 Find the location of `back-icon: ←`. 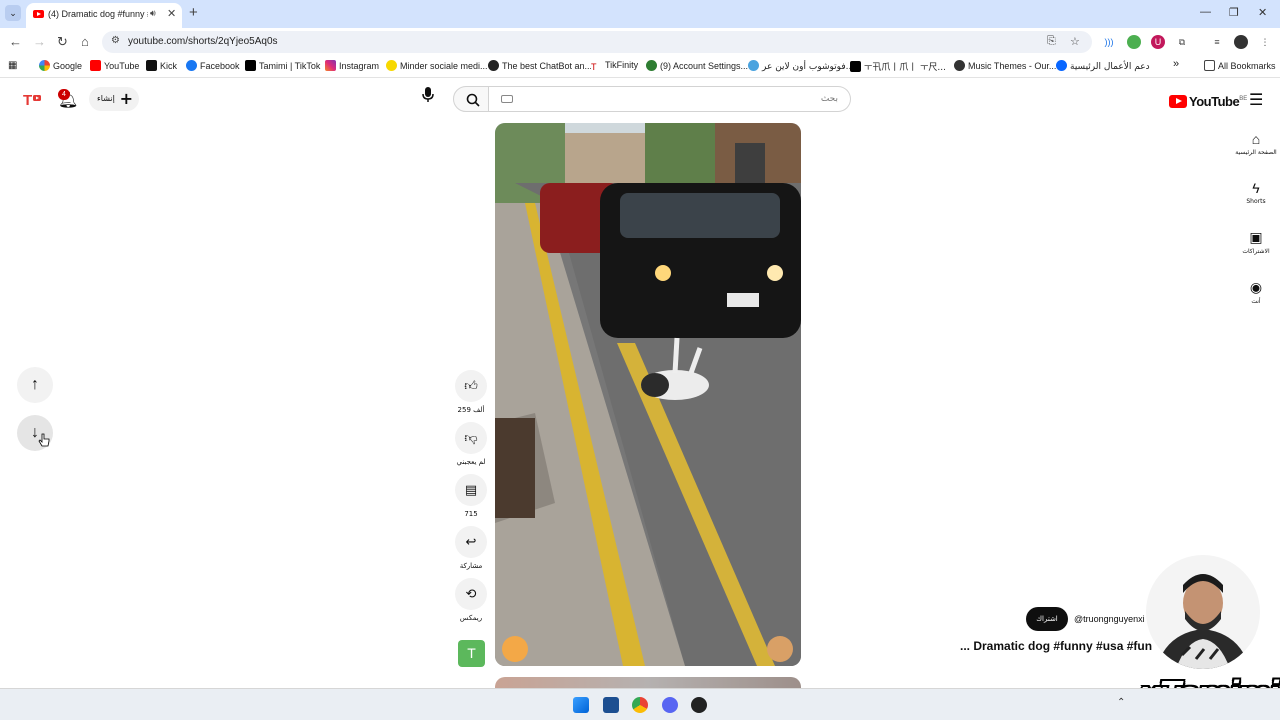

back-icon: ← is located at coordinates (15, 41).